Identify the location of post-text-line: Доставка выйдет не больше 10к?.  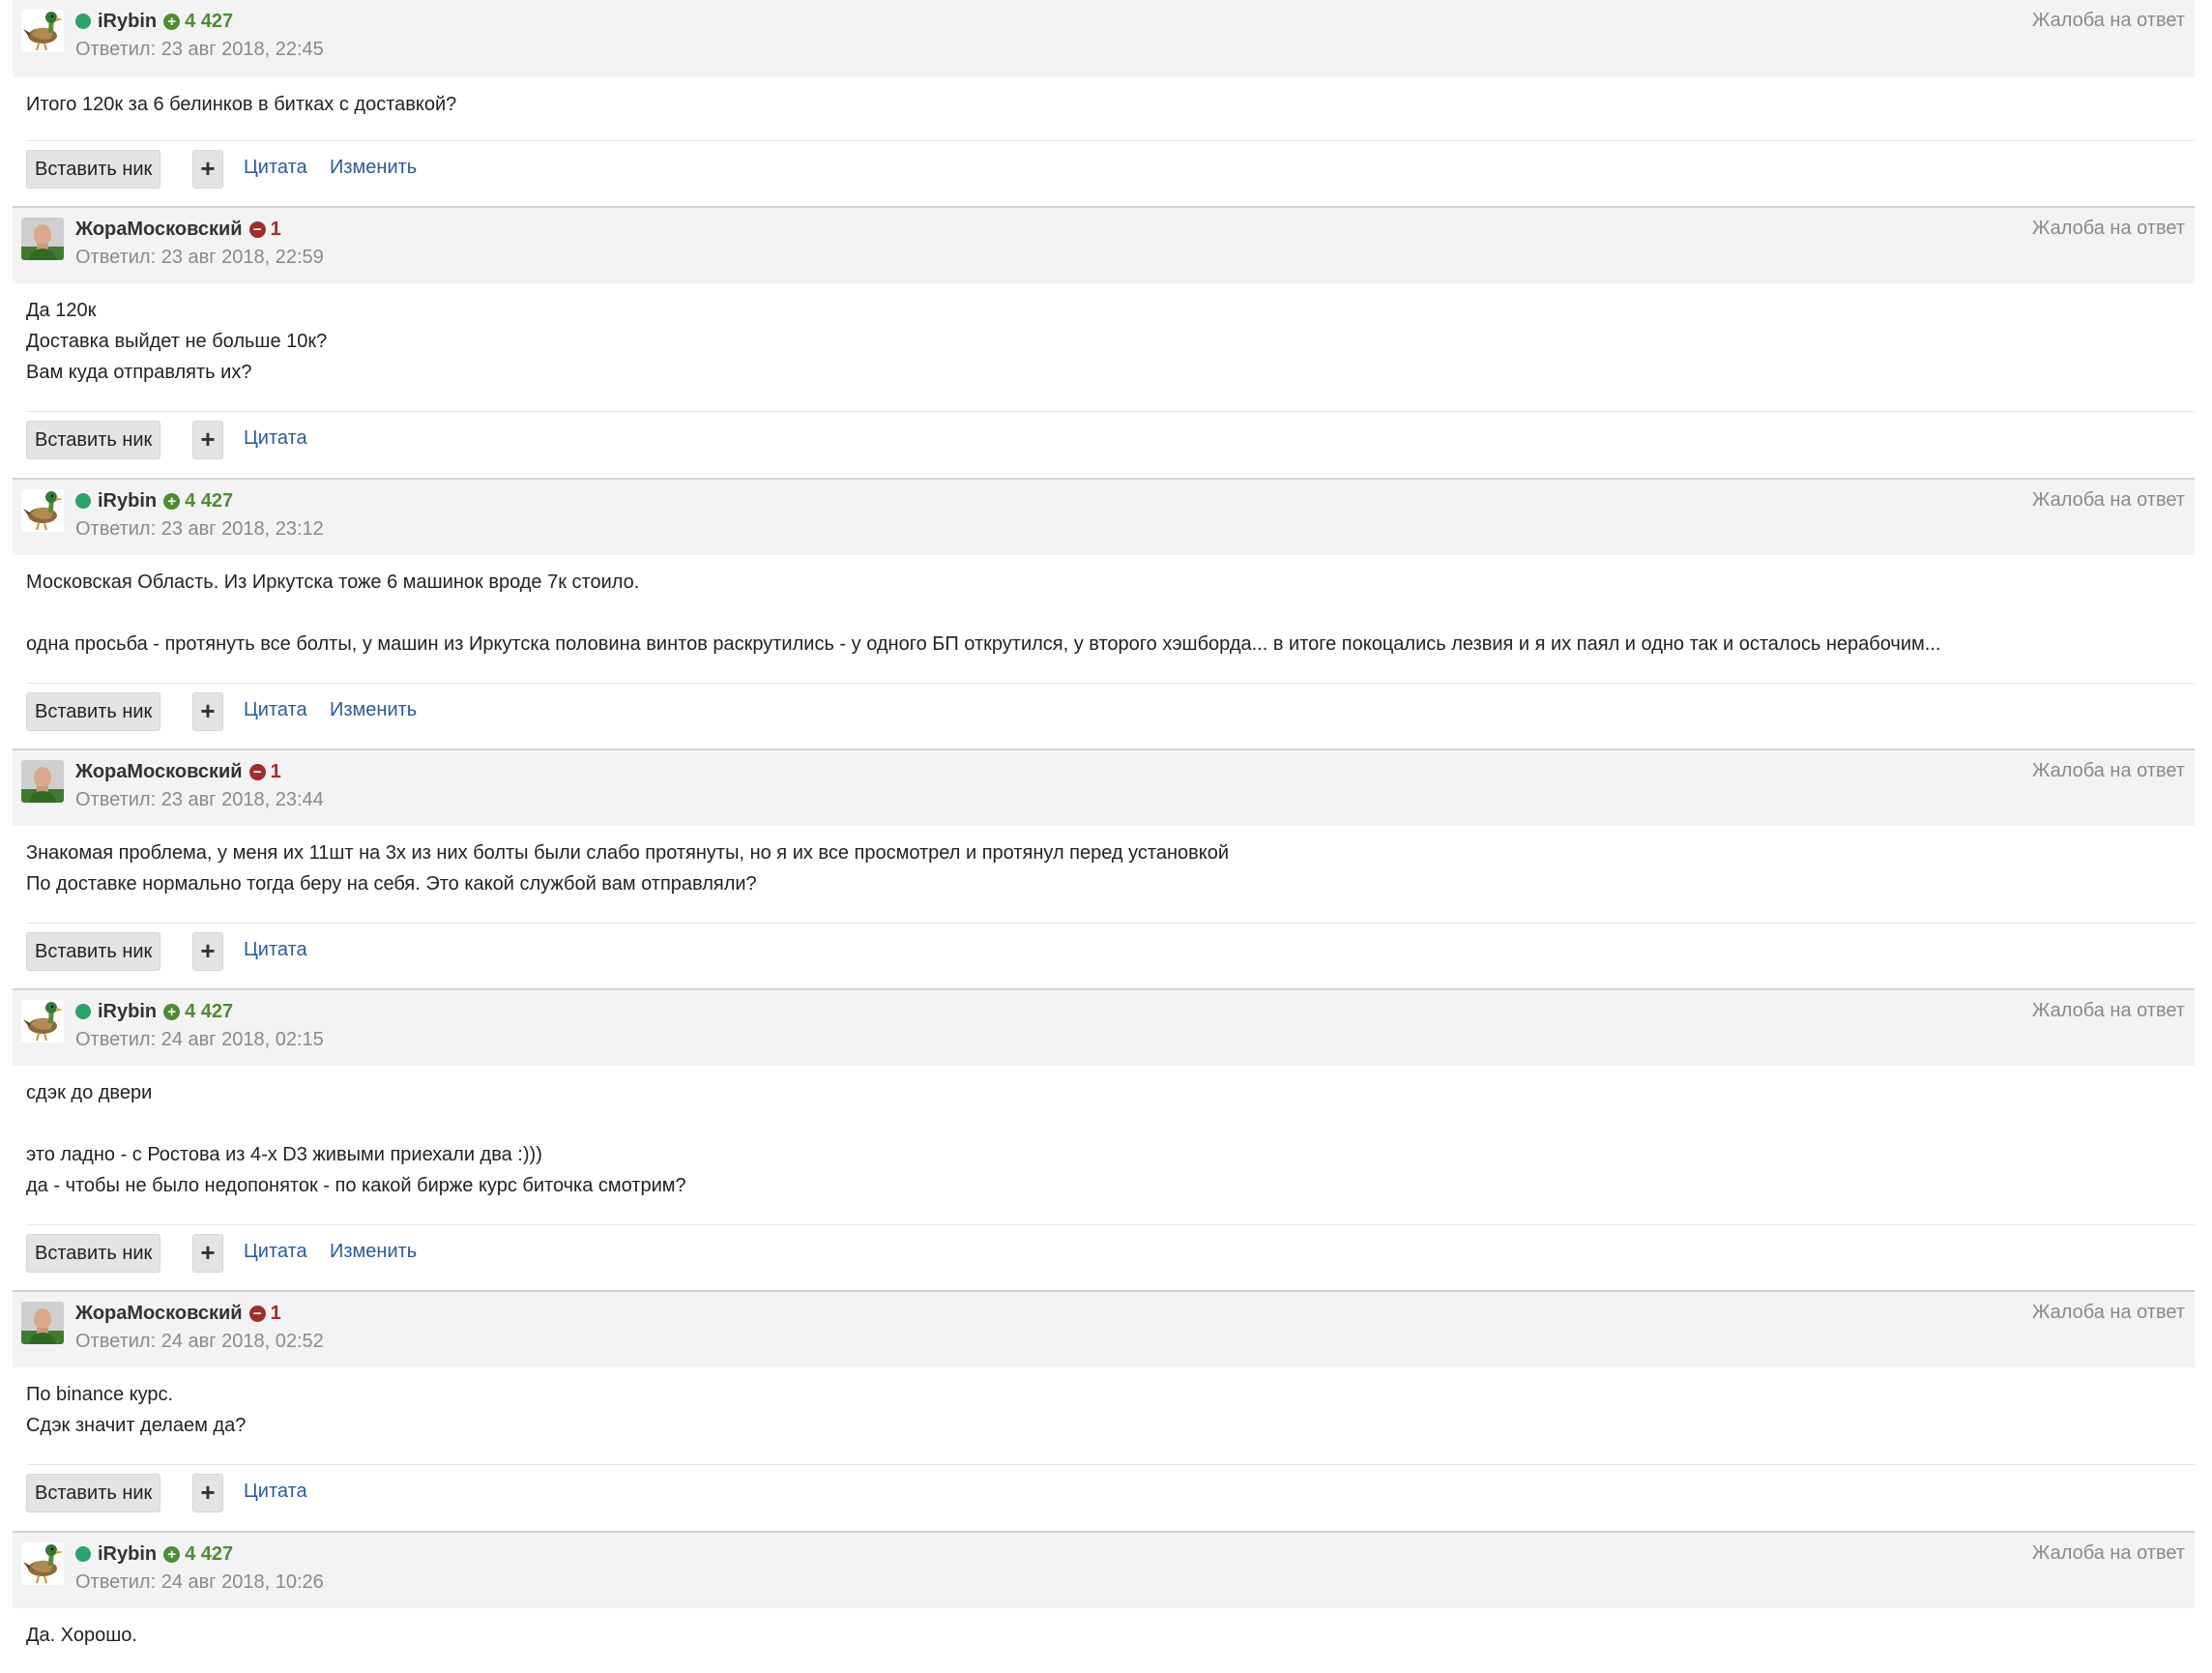
(177, 341).